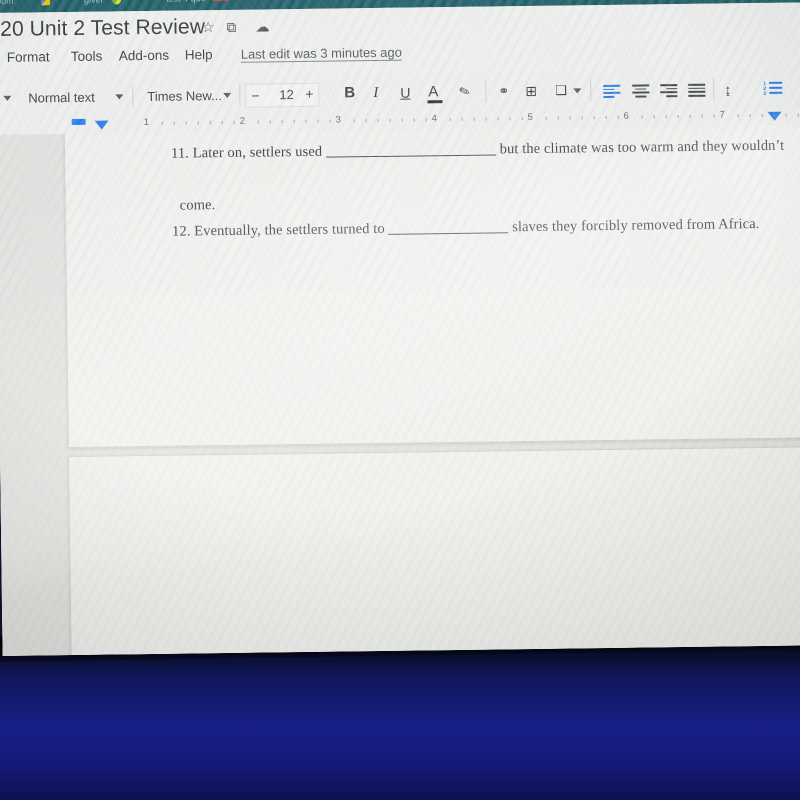 The image size is (800, 800). What do you see at coordinates (78, 121) in the screenshot?
I see `first-line-indent-handle` at bounding box center [78, 121].